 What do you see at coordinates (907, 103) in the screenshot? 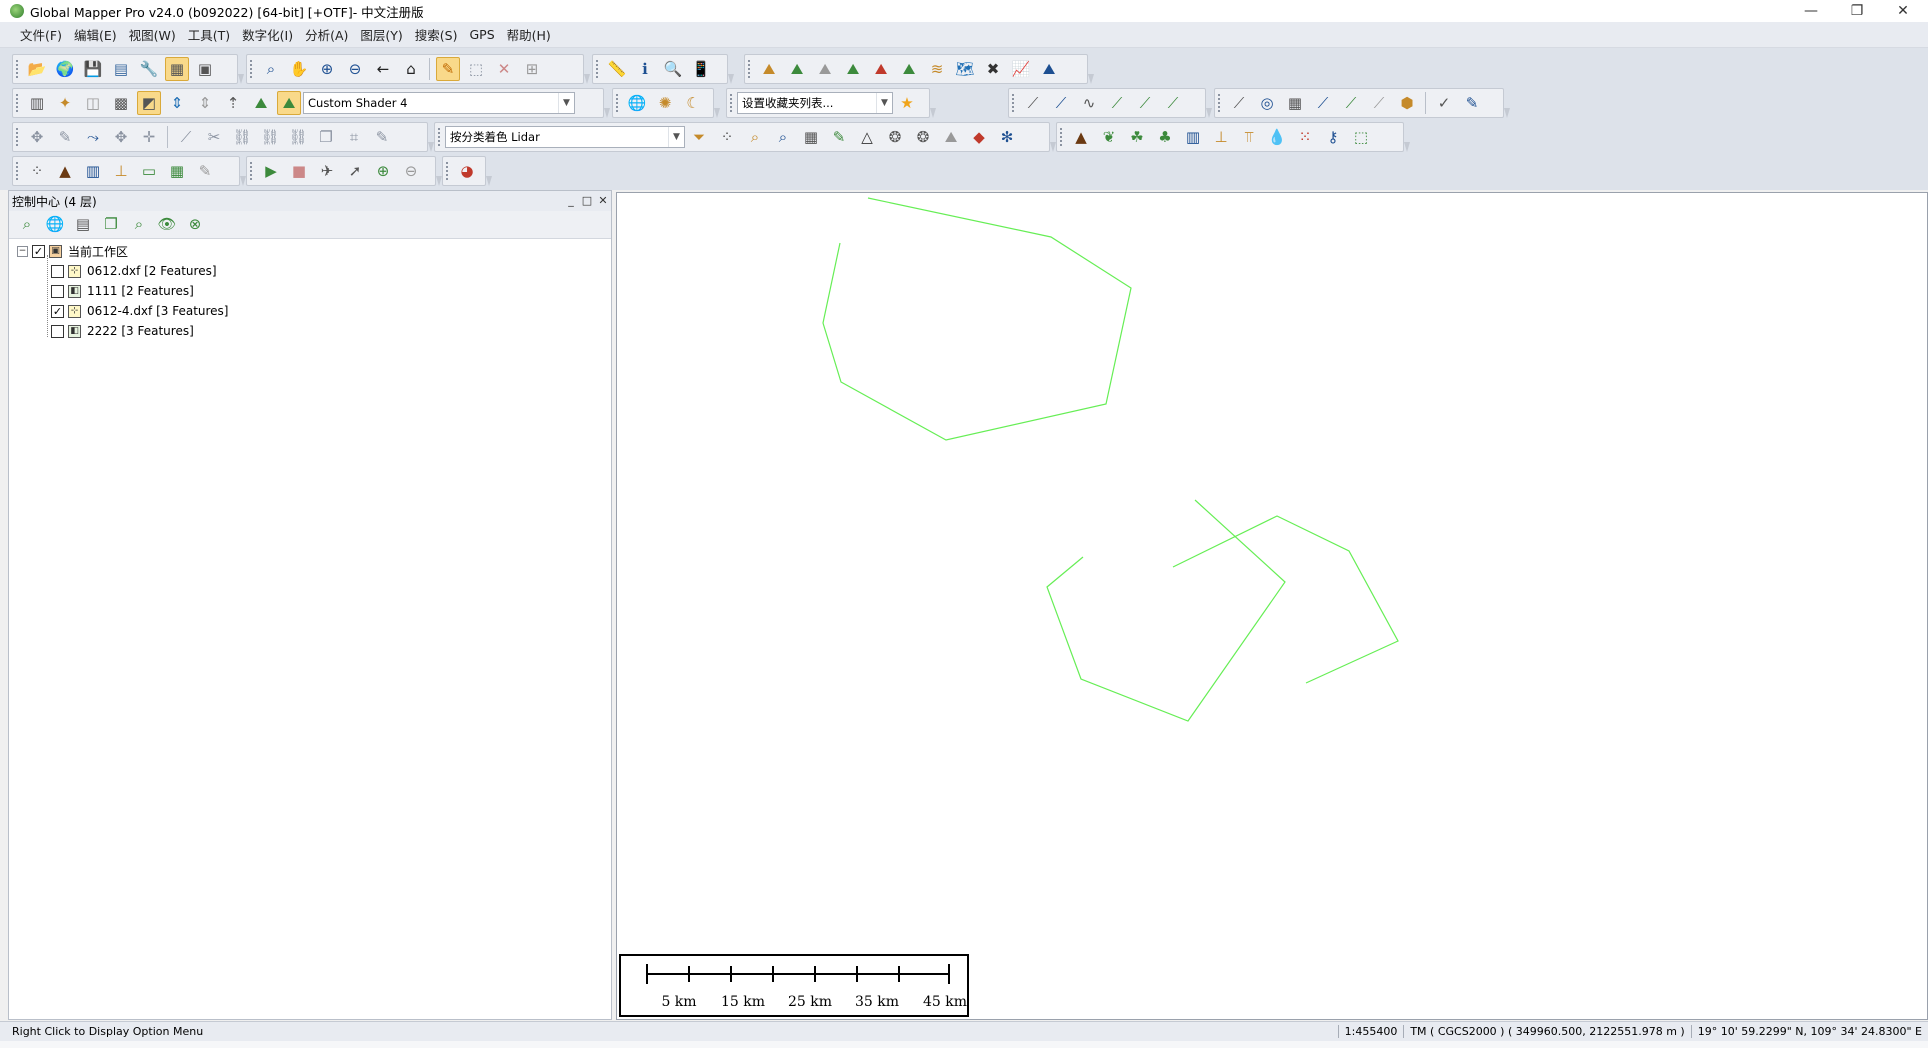
I see `favorite-star-icon: ★` at bounding box center [907, 103].